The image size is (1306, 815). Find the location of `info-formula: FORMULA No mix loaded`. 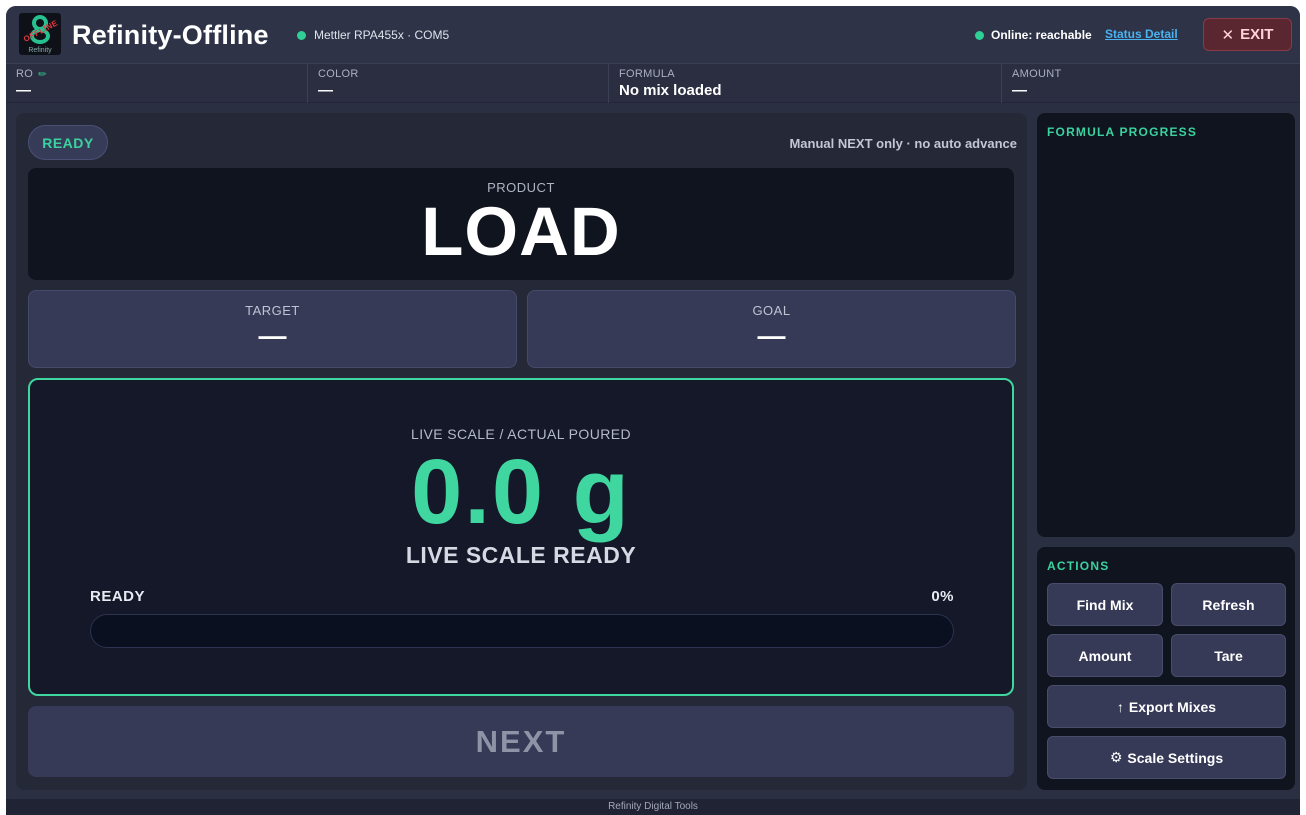

info-formula: FORMULA No mix loaded is located at coordinates (805, 83).